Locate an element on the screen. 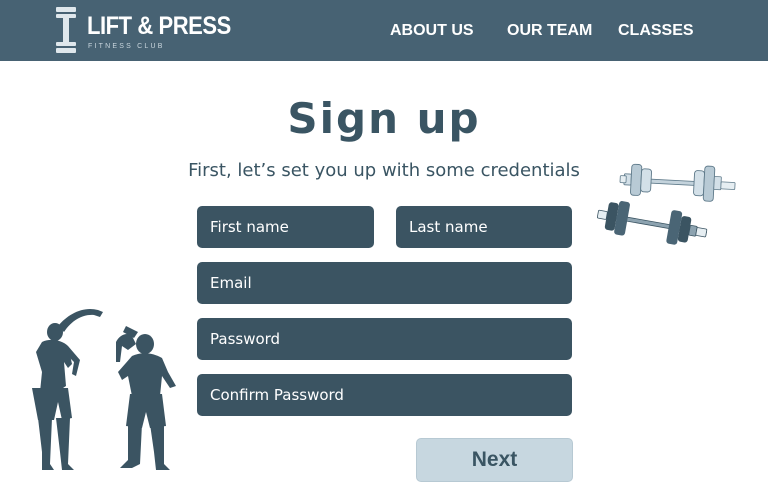  nav-about-us: ABOUT US is located at coordinates (432, 31).